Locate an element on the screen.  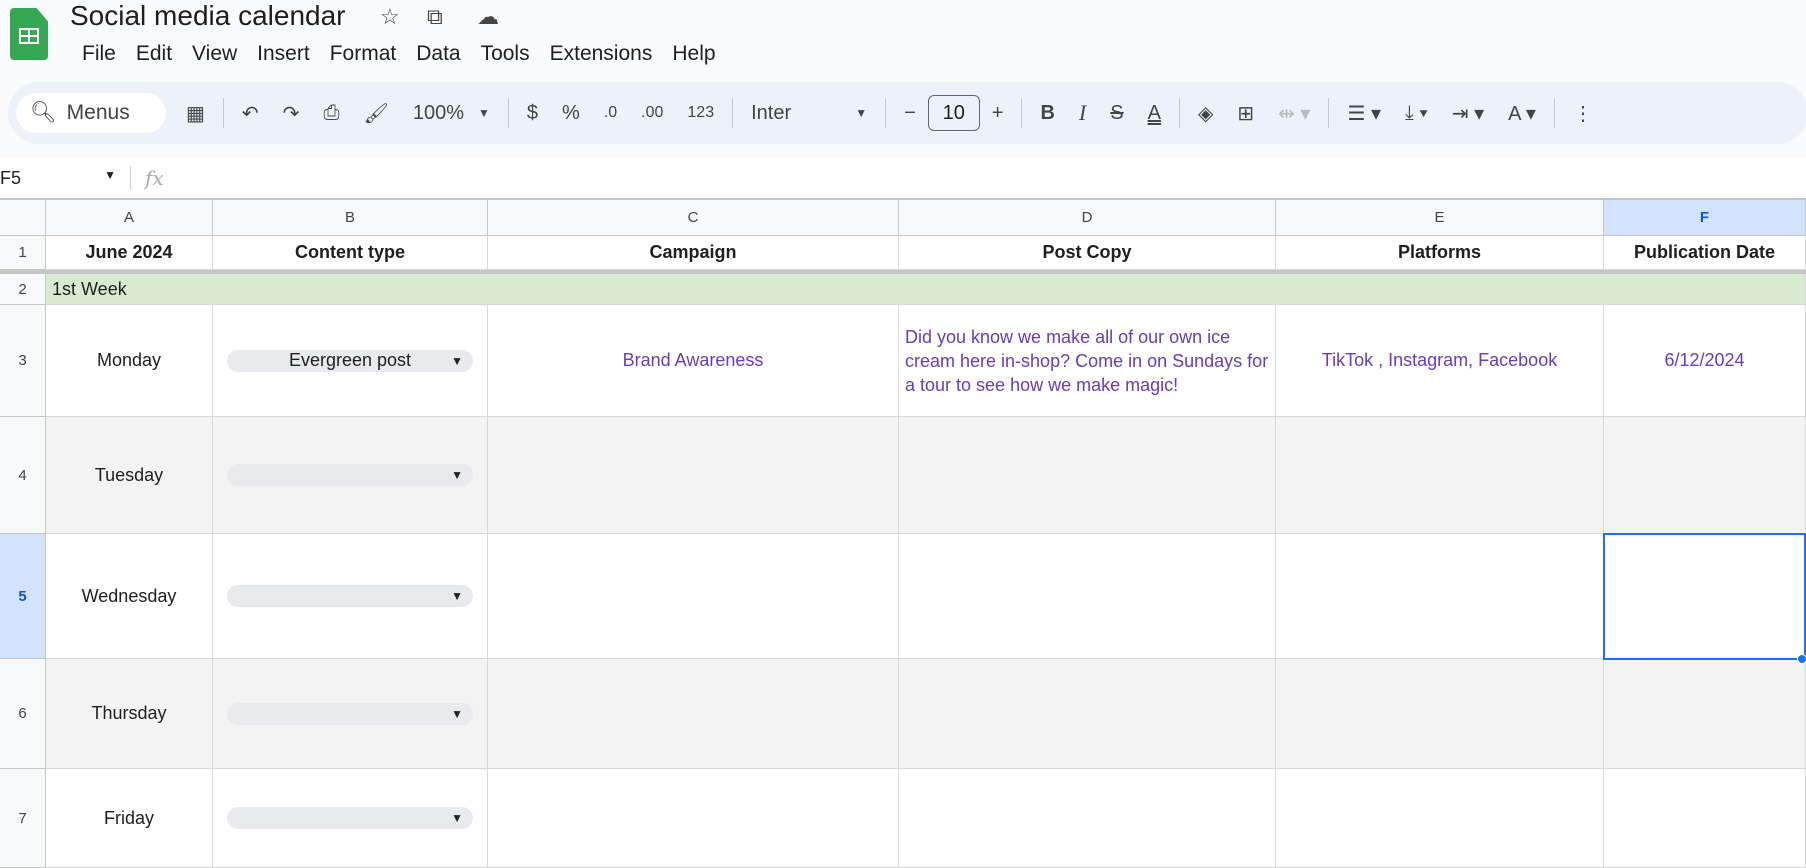
menu-view: View is located at coordinates (214, 54).